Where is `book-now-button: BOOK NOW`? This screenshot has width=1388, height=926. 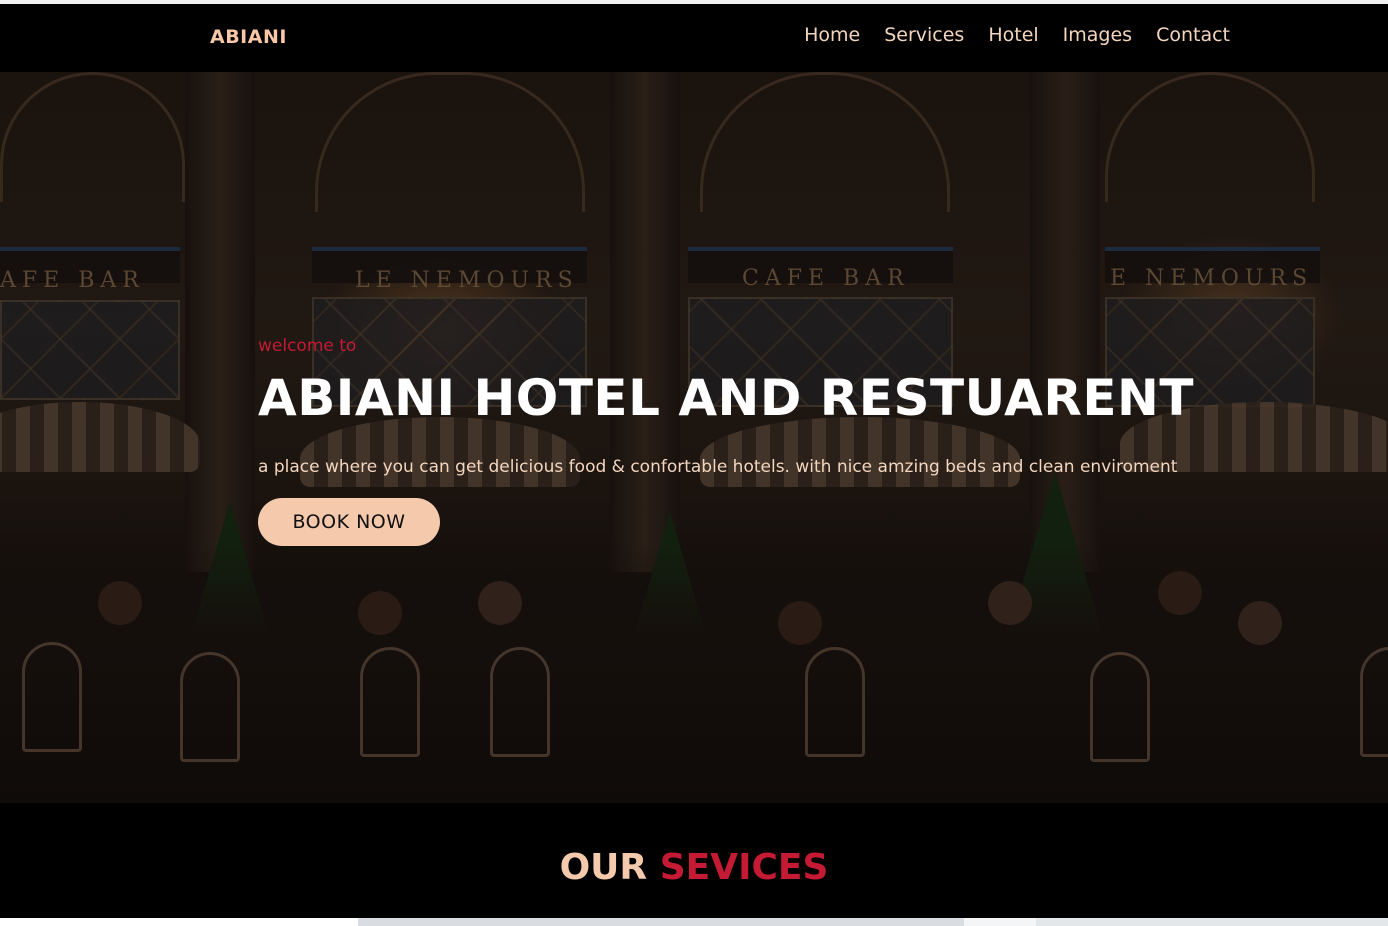
book-now-button: BOOK NOW is located at coordinates (349, 522).